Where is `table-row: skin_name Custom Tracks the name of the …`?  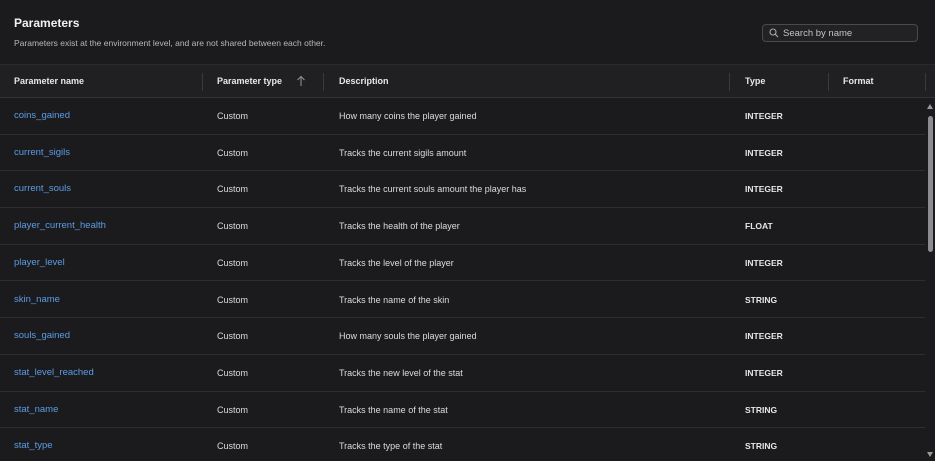
table-row: skin_name Custom Tracks the name of the … is located at coordinates (462, 300).